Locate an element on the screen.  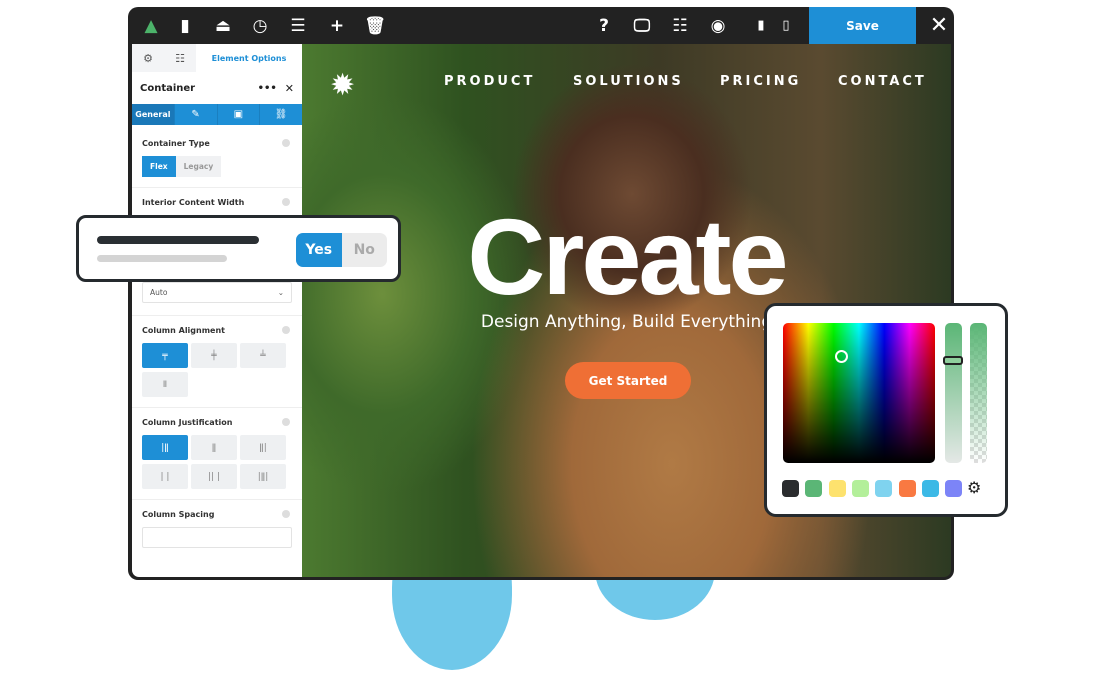
more-icon: ••• is located at coordinates (267, 88).